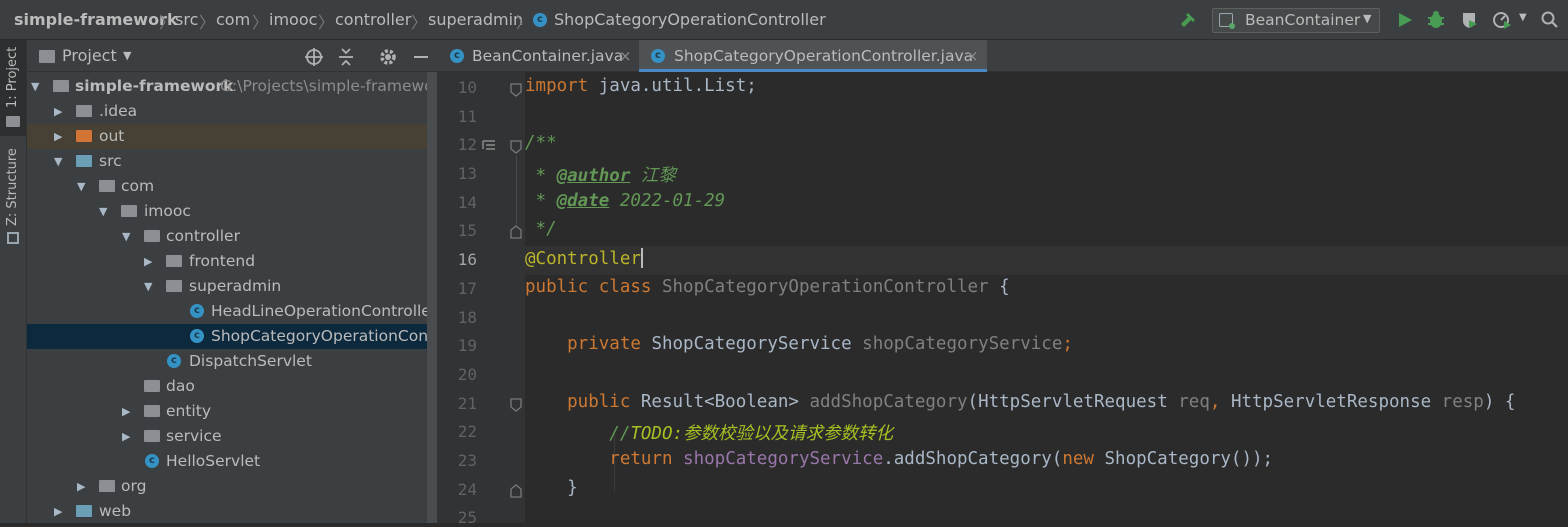 The width and height of the screenshot is (1568, 527). What do you see at coordinates (1462, 402) in the screenshot?
I see `code-token: resp` at bounding box center [1462, 402].